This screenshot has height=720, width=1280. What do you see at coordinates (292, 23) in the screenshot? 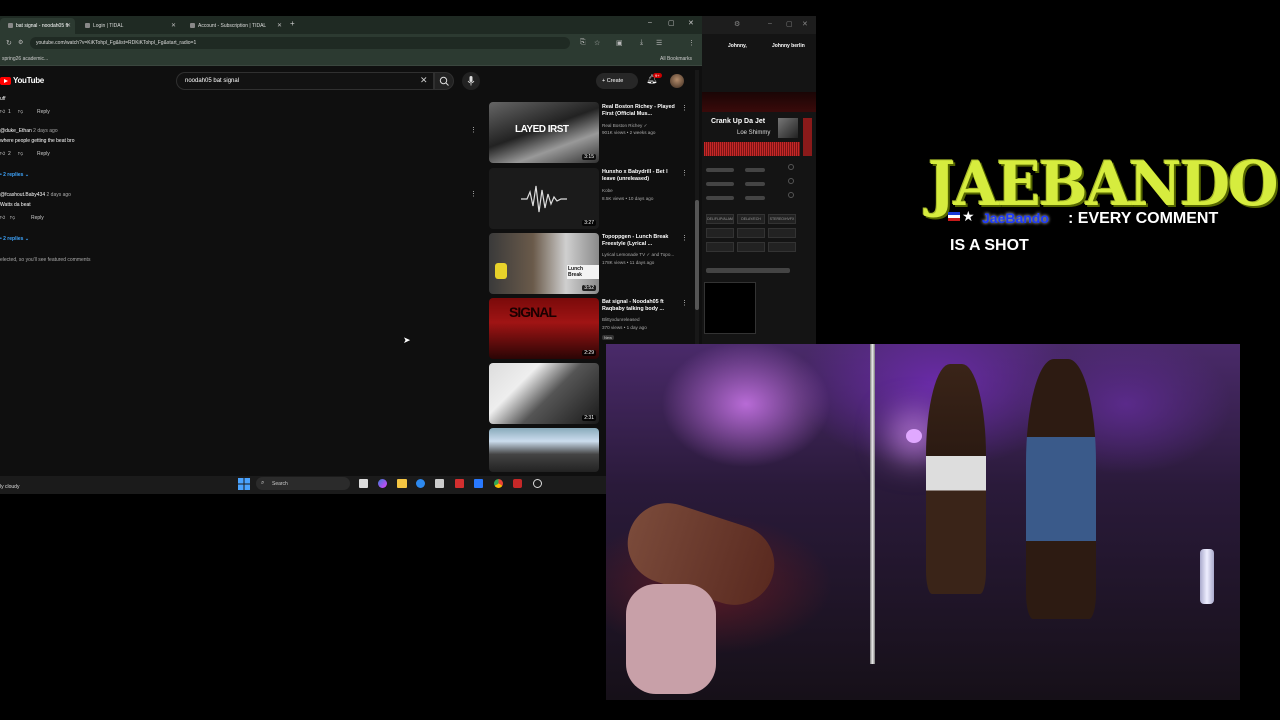
I see `new-tab-icon: +` at bounding box center [292, 23].